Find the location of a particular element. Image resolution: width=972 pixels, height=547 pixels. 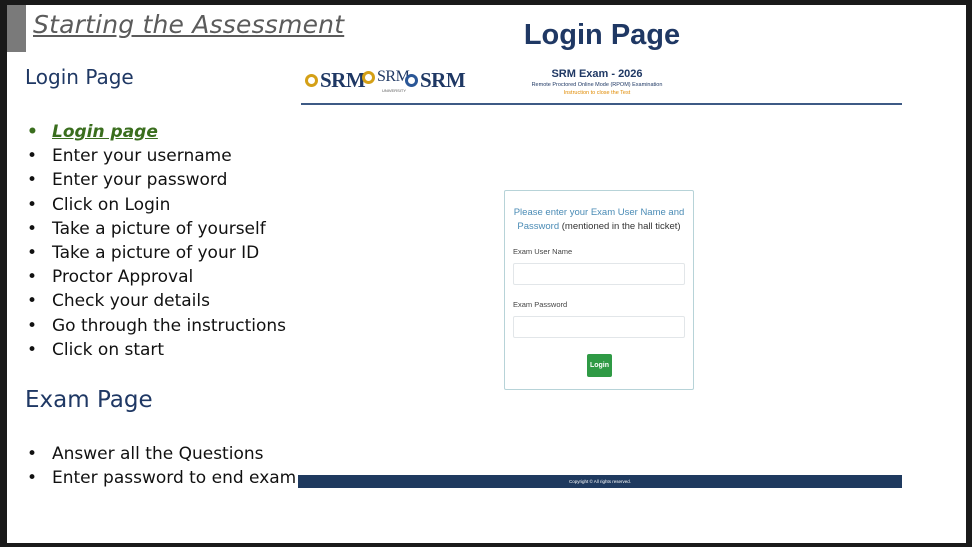

list-item: Check your details is located at coordinates (155, 301).